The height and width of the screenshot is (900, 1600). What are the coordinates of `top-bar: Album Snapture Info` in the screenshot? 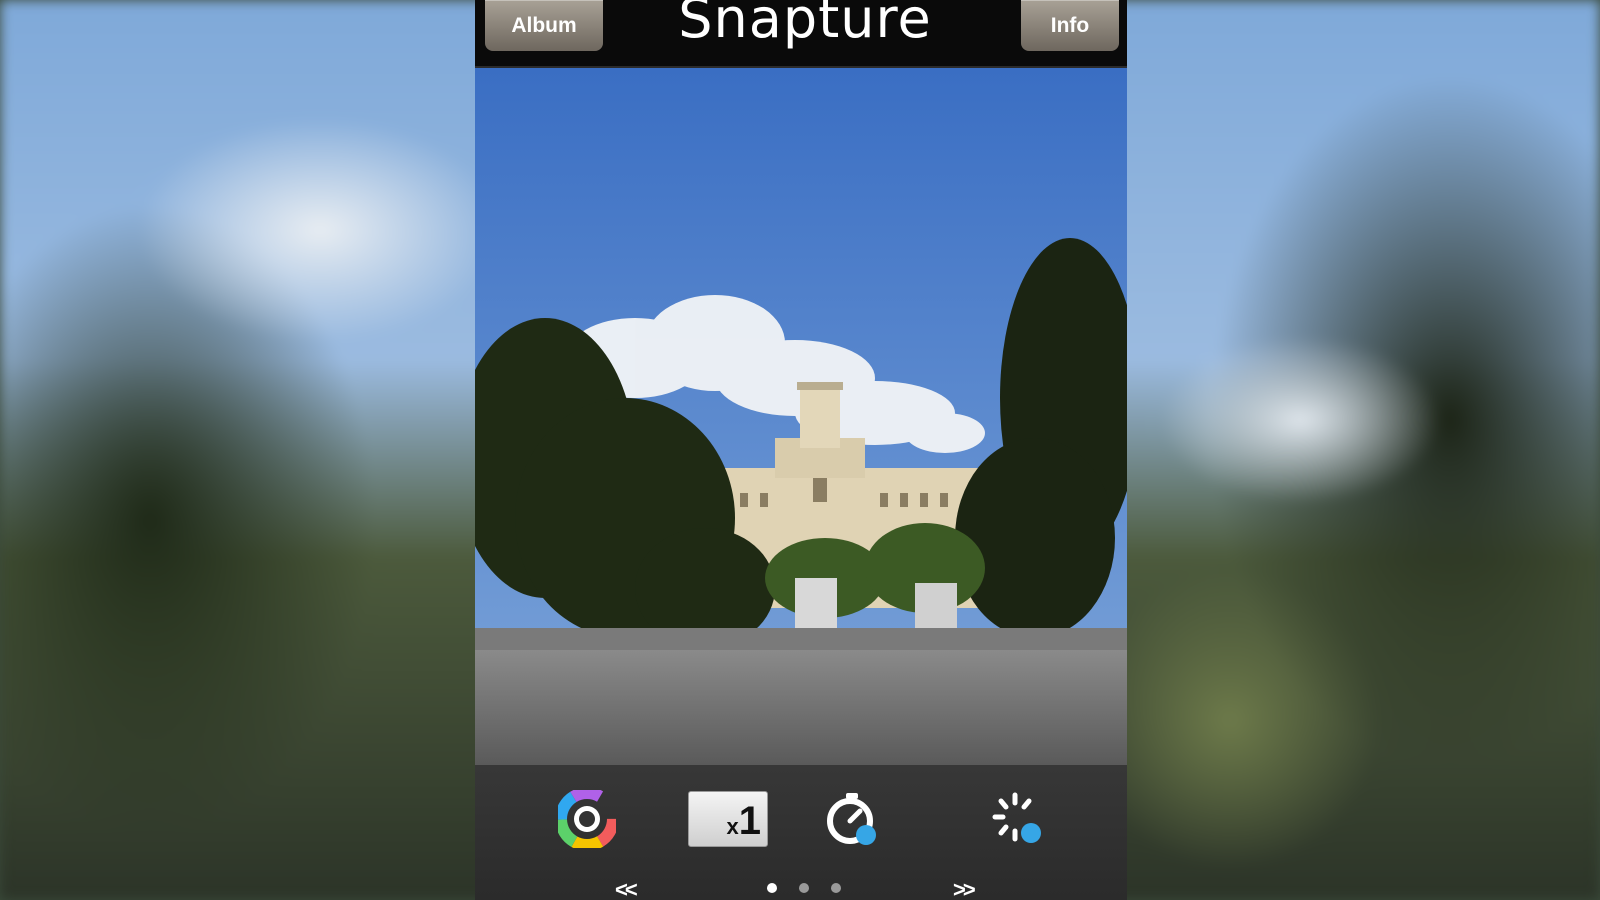 It's located at (801, 34).